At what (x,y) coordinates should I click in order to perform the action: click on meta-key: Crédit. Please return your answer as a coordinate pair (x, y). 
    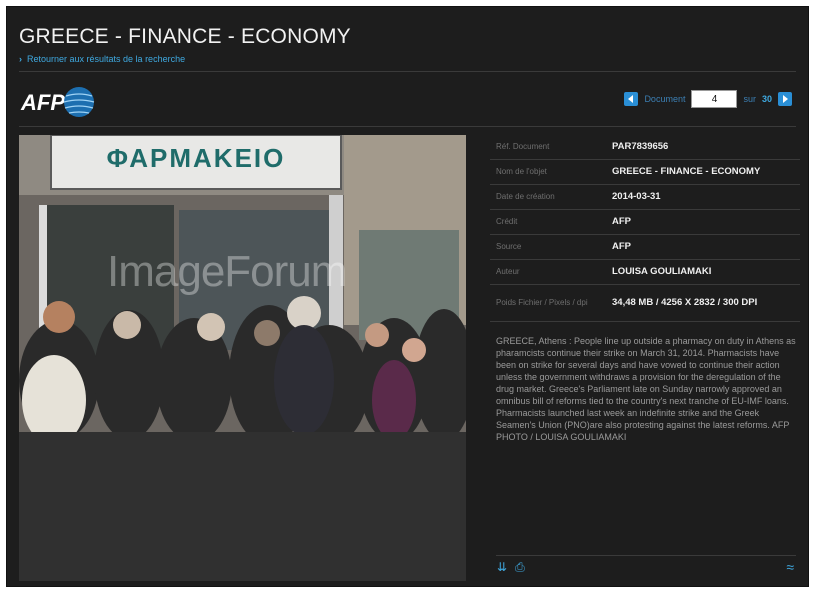
    Looking at the image, I should click on (507, 222).